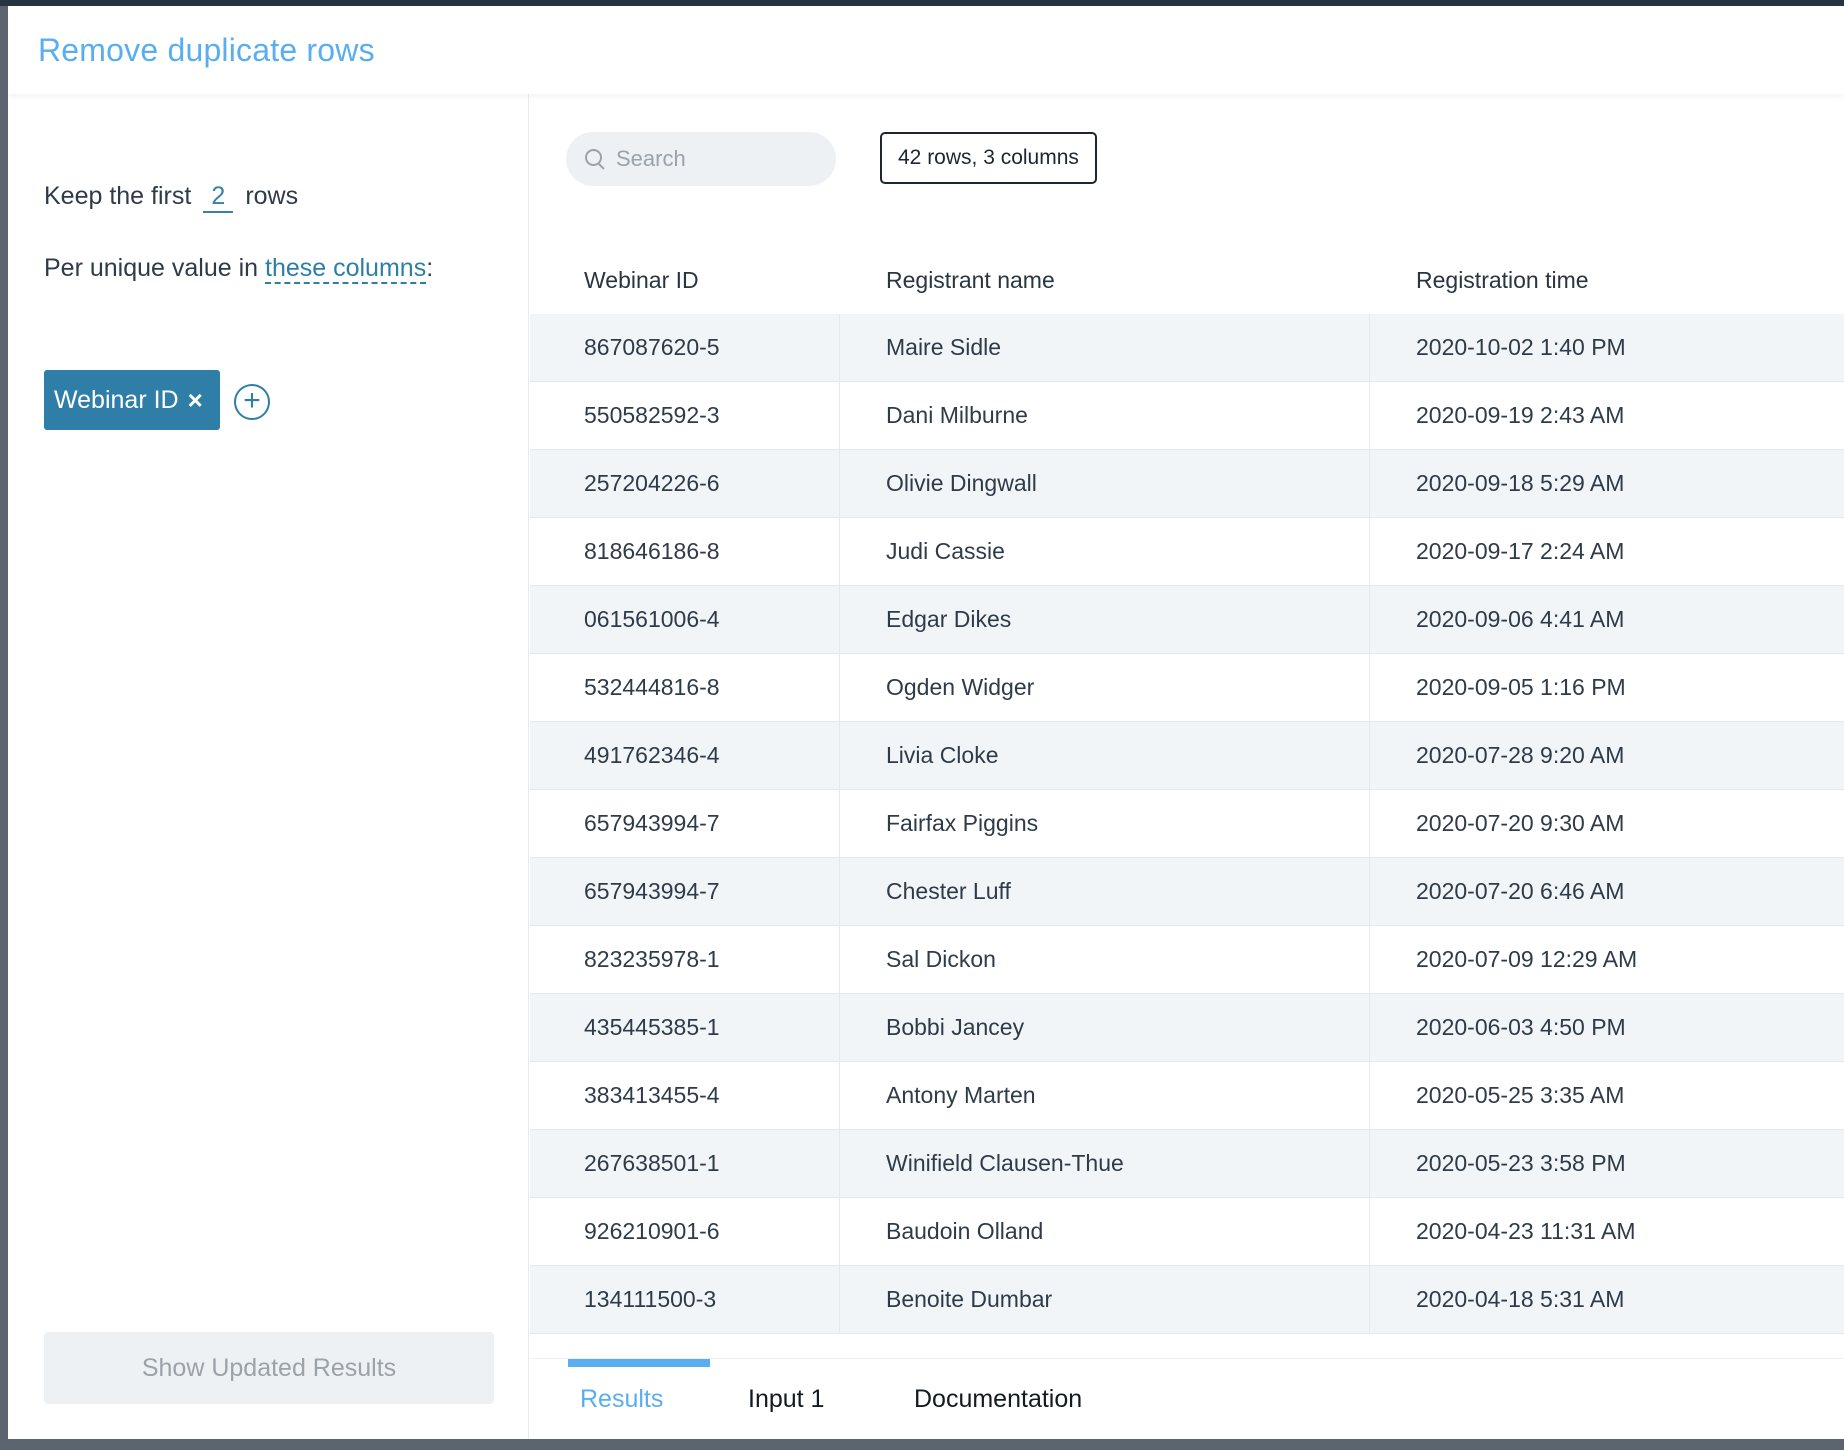  I want to click on column-chip-label: Webinar ID, so click(116, 399).